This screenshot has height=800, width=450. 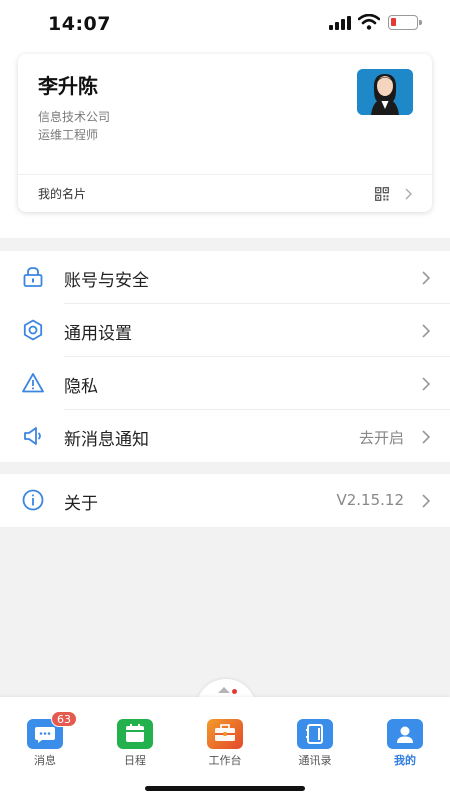 I want to click on settings-item-label: 通用设置, so click(x=98, y=334).